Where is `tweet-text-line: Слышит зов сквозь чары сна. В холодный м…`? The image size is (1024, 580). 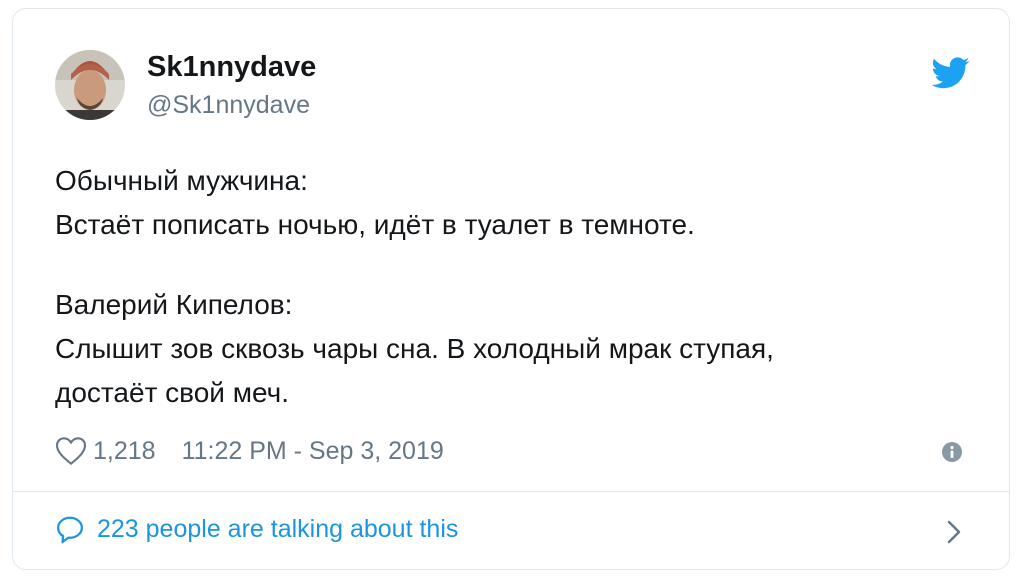 tweet-text-line: Слышит зов сквозь чары сна. В холодный м… is located at coordinates (414, 348).